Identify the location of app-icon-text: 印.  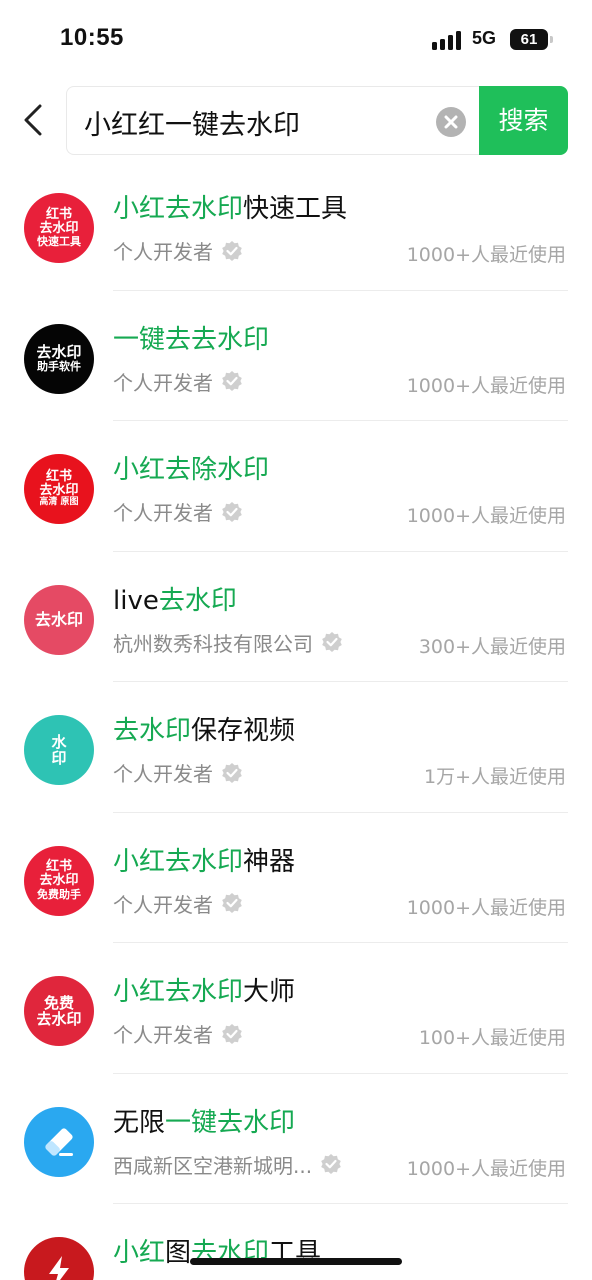
(59, 758).